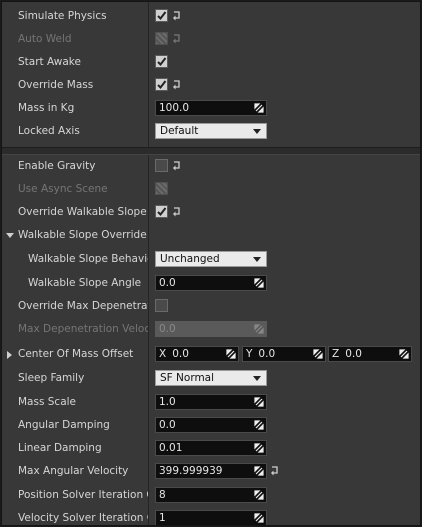 Image resolution: width=422 pixels, height=527 pixels. I want to click on mass-scale-input: 1.0, so click(211, 402).